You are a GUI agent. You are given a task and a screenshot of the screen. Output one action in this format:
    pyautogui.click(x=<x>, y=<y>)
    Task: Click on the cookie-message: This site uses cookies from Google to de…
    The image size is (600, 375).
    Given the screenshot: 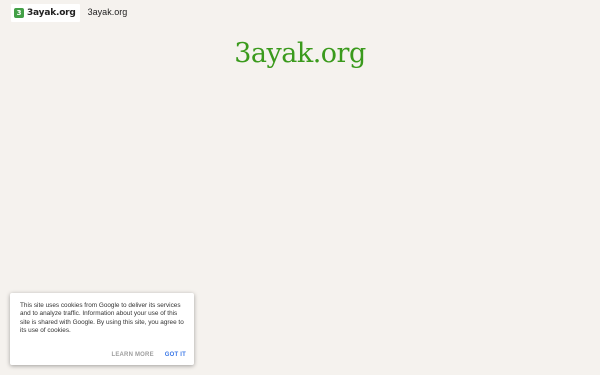 What is the action you would take?
    pyautogui.click(x=102, y=318)
    